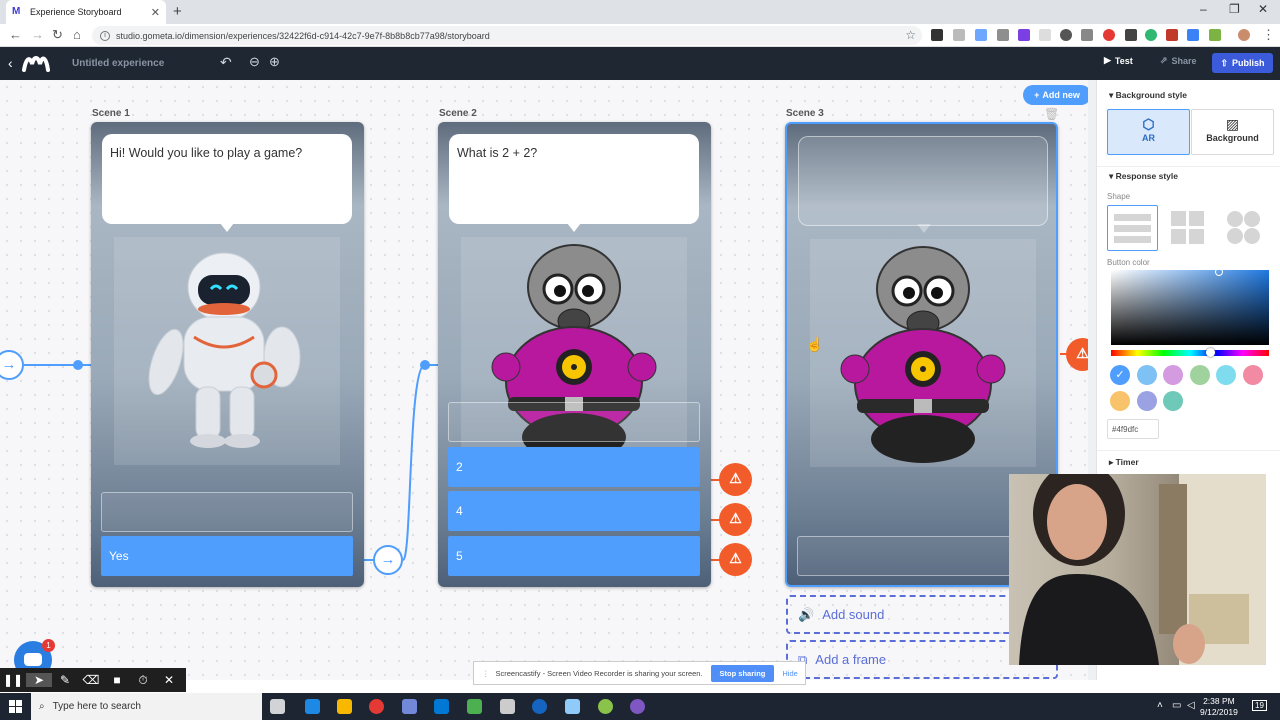 The image size is (1280, 720). I want to click on shape-option-stacked, so click(1132, 228).